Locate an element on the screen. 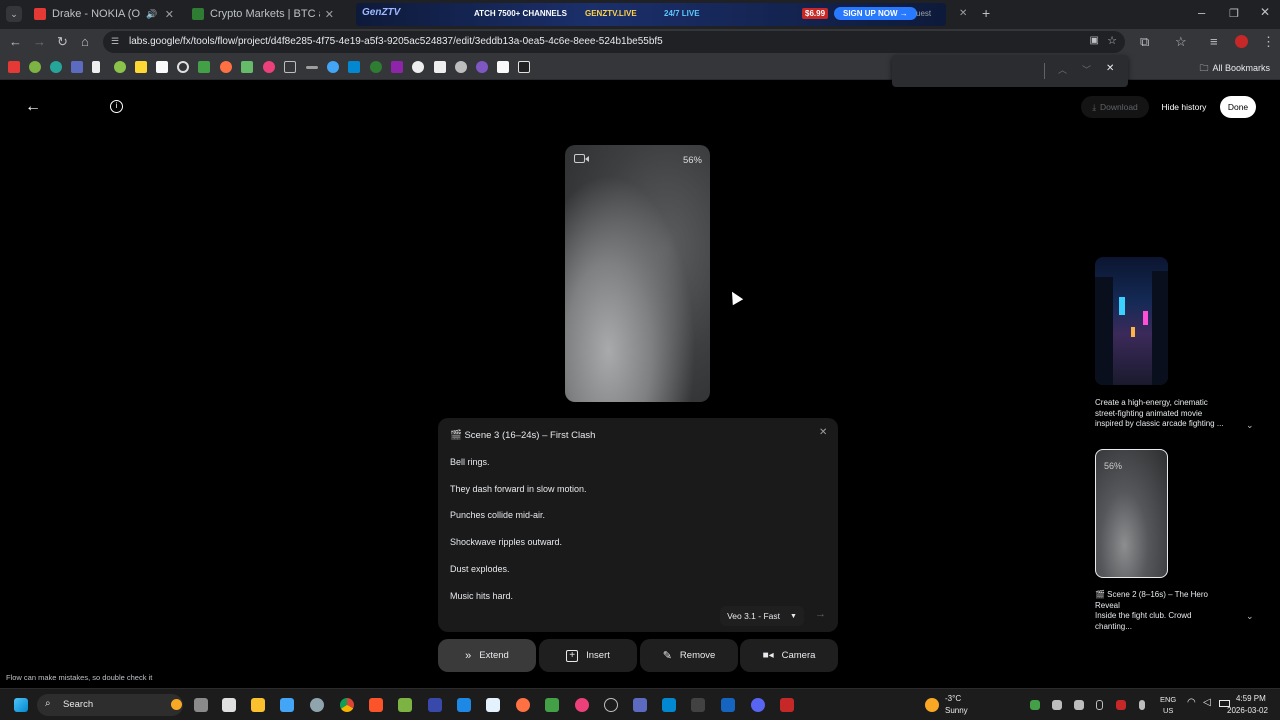 The width and height of the screenshot is (1280, 720). ad-cta: SIGN UP NOW → is located at coordinates (875, 13).